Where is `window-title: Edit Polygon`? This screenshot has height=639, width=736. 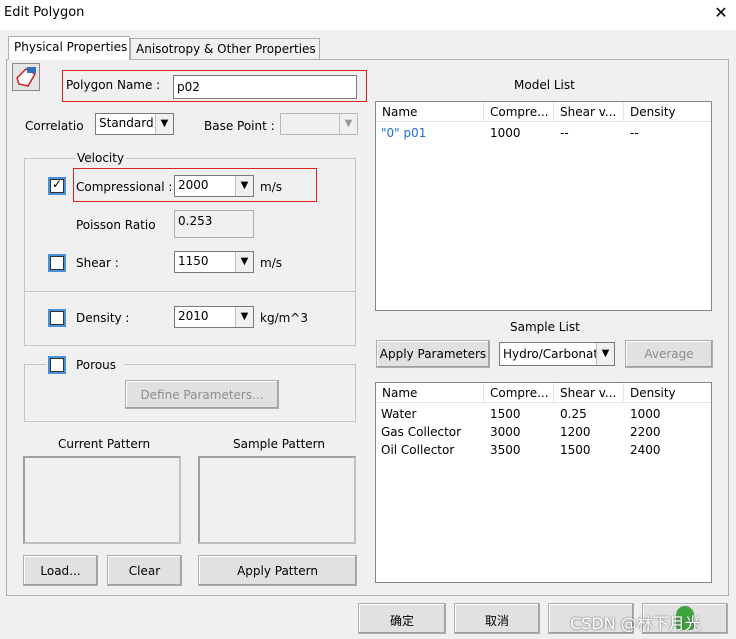 window-title: Edit Polygon is located at coordinates (44, 12).